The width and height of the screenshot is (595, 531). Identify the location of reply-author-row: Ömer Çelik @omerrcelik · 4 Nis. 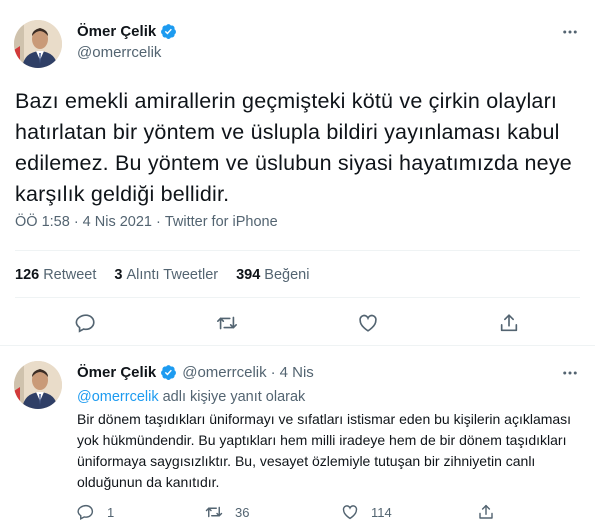
(195, 372).